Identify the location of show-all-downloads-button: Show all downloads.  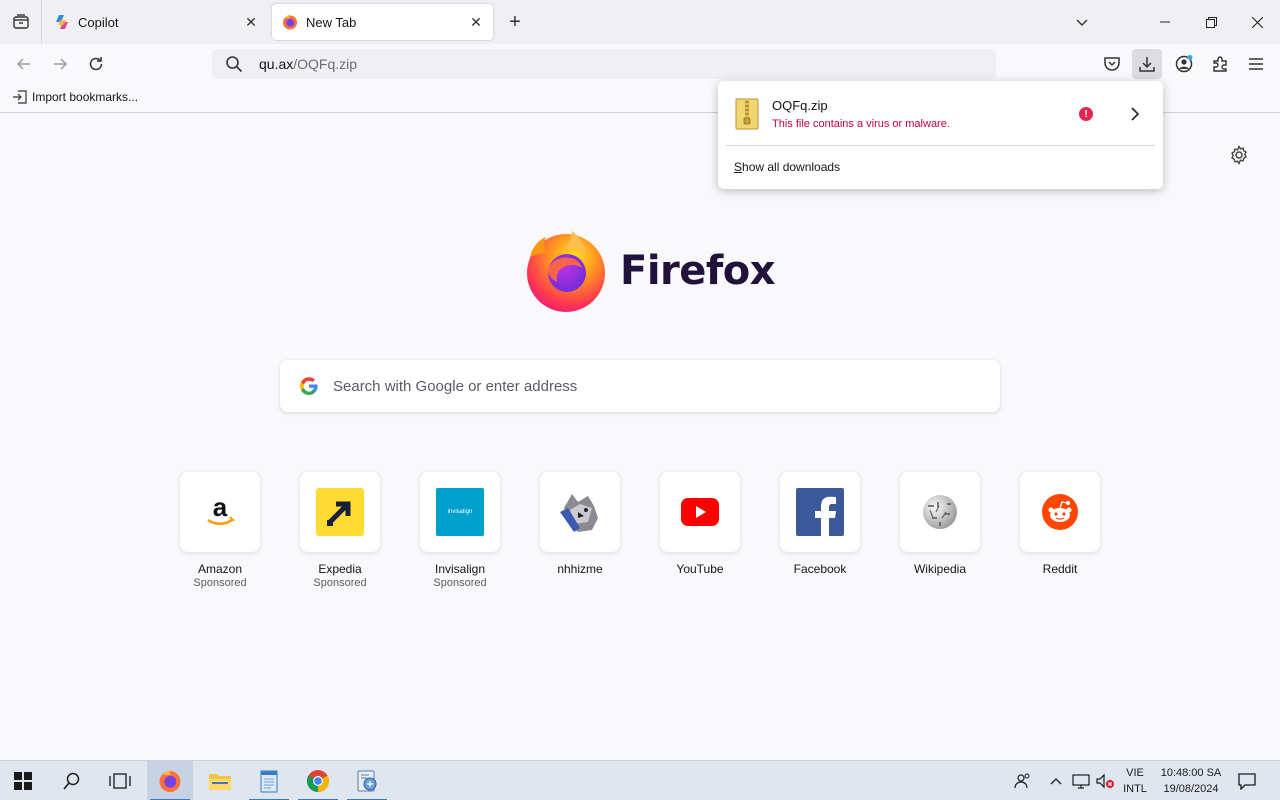
(787, 167).